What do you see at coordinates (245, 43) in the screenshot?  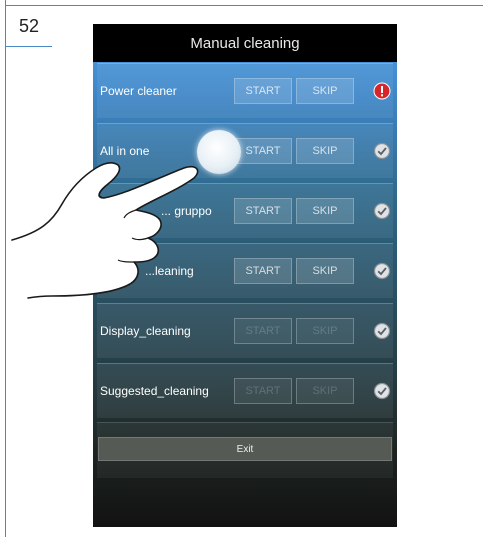 I see `screen-title: Manual cleaning` at bounding box center [245, 43].